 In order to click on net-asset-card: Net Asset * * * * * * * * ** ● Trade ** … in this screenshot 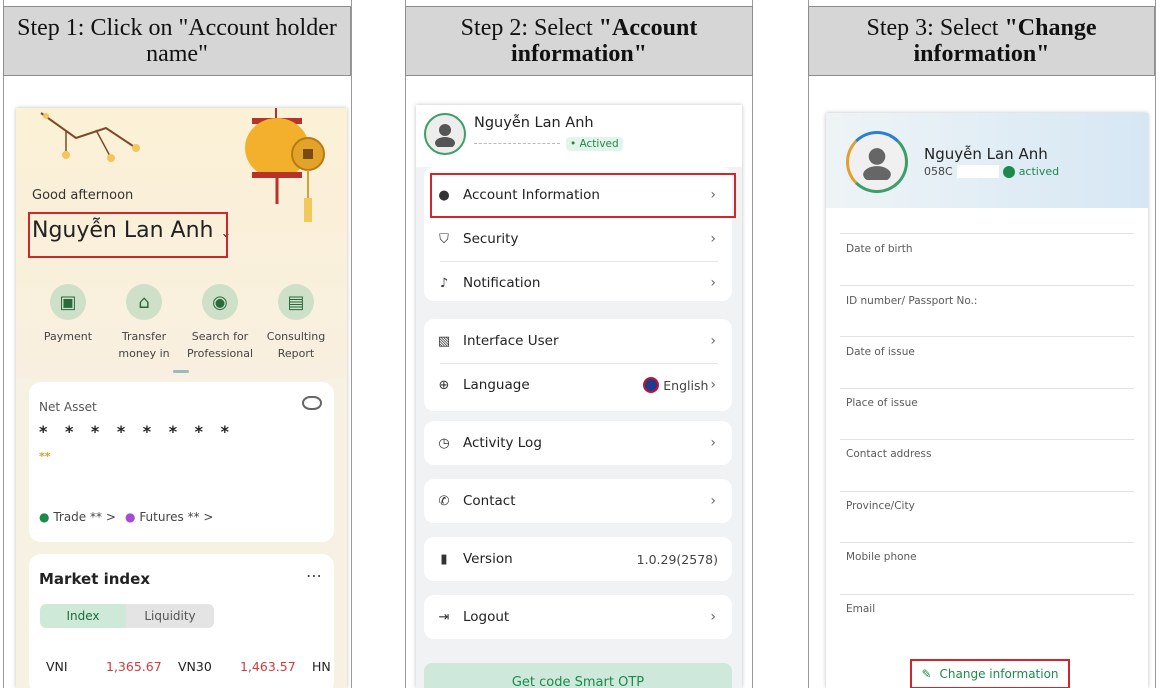, I will do `click(181, 462)`.